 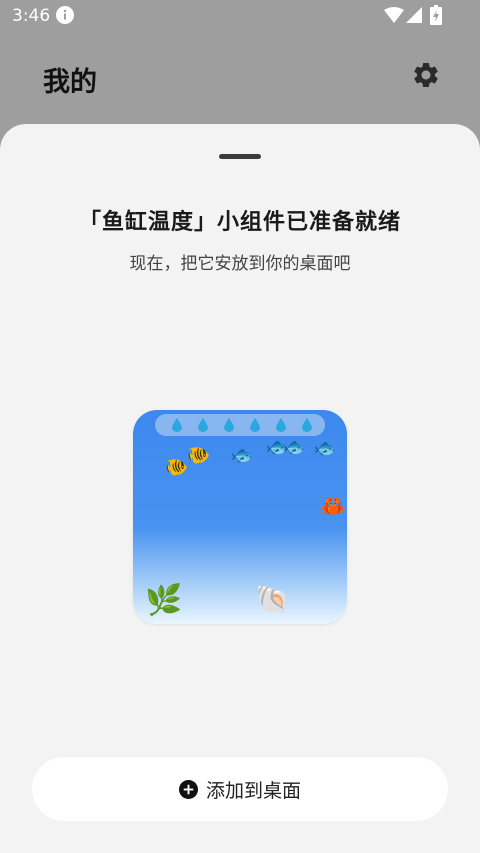 What do you see at coordinates (240, 517) in the screenshot?
I see `fish-tank-widget-preview: 🐠 🐠 🐟 🐟 🐟 🐟 🦀 🌿 🐚` at bounding box center [240, 517].